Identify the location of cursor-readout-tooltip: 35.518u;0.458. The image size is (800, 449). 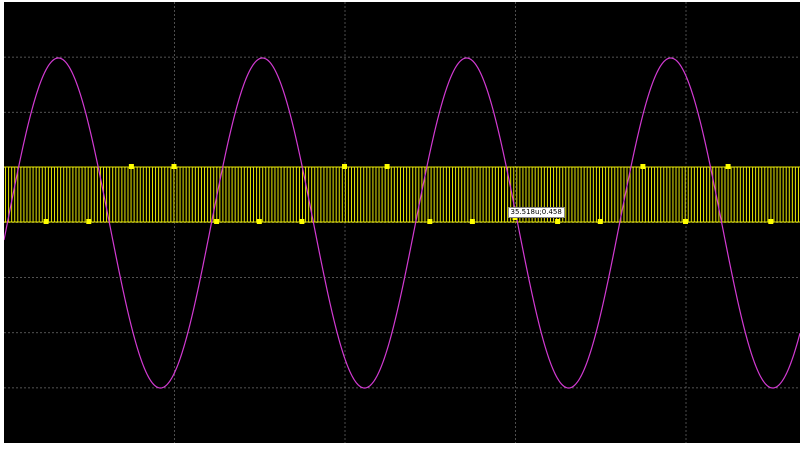
(536, 212).